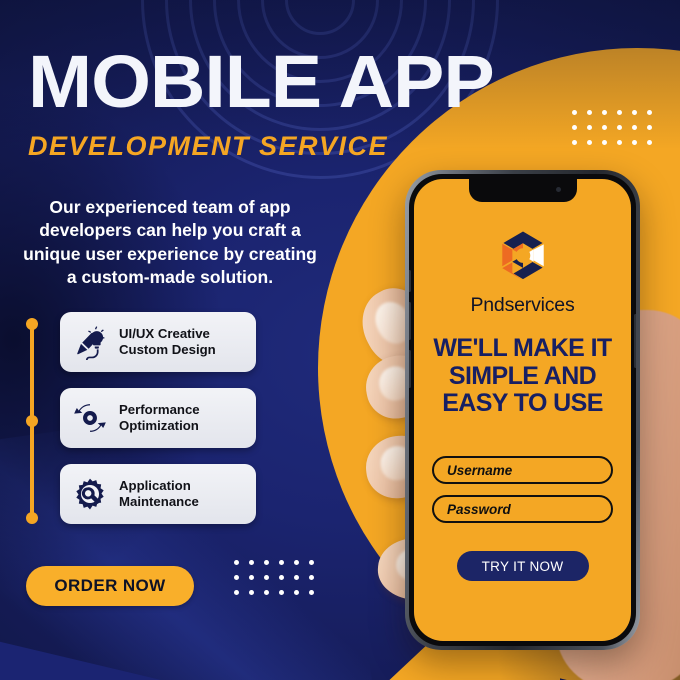  I want to click on feature-card-maintenance: Application Maintenance, so click(158, 494).